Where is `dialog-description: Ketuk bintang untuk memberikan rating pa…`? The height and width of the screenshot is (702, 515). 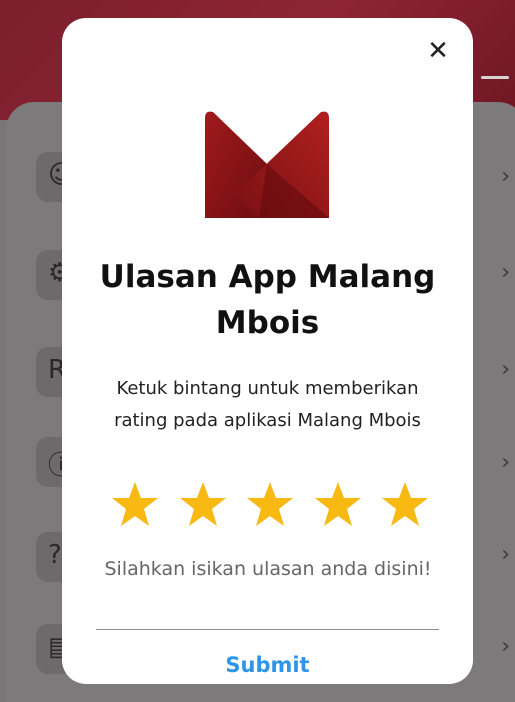
dialog-description: Ketuk bintang untuk memberikan rating pa… is located at coordinates (267, 404).